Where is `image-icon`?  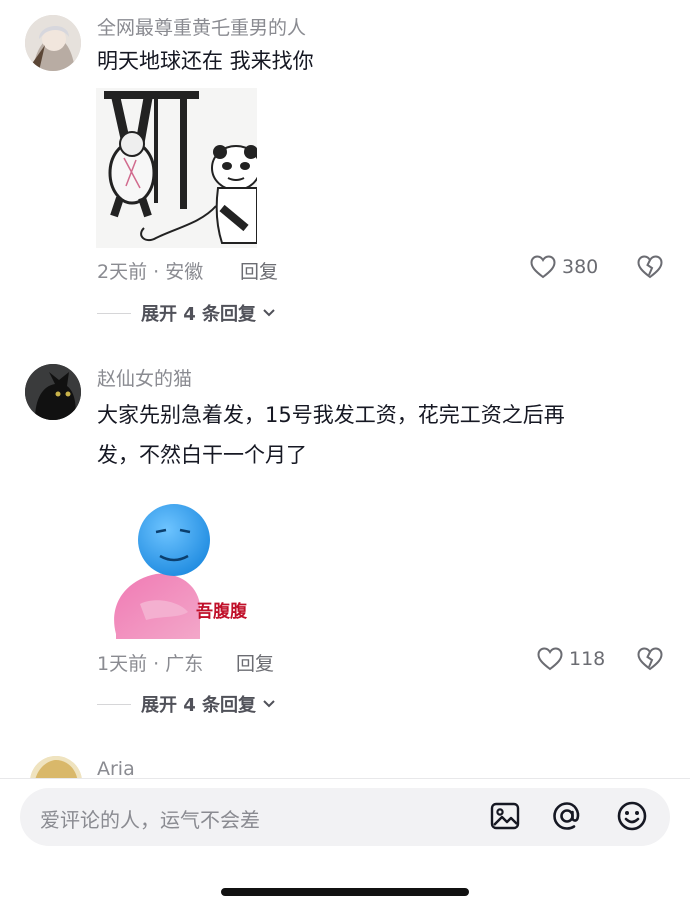 image-icon is located at coordinates (505, 816).